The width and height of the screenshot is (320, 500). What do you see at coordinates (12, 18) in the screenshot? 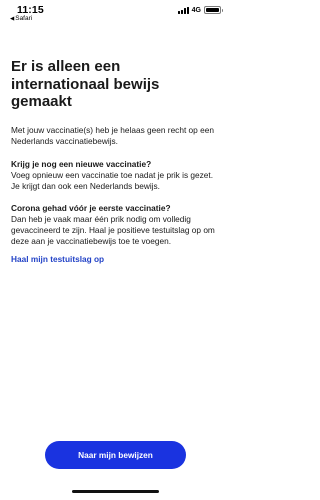
I see `back-triangle-icon: ◀` at bounding box center [12, 18].